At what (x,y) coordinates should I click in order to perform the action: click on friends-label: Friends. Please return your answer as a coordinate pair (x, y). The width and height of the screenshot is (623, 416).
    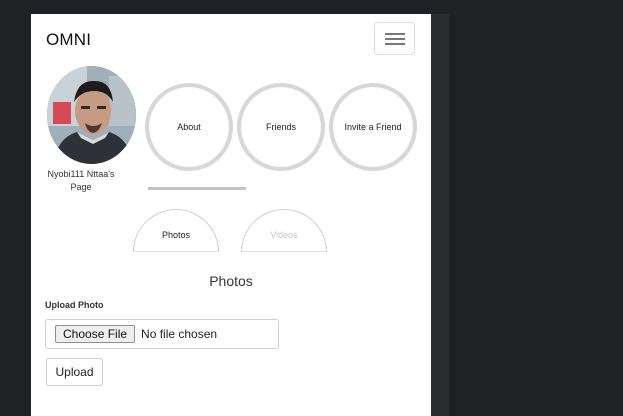
    Looking at the image, I should click on (280, 127).